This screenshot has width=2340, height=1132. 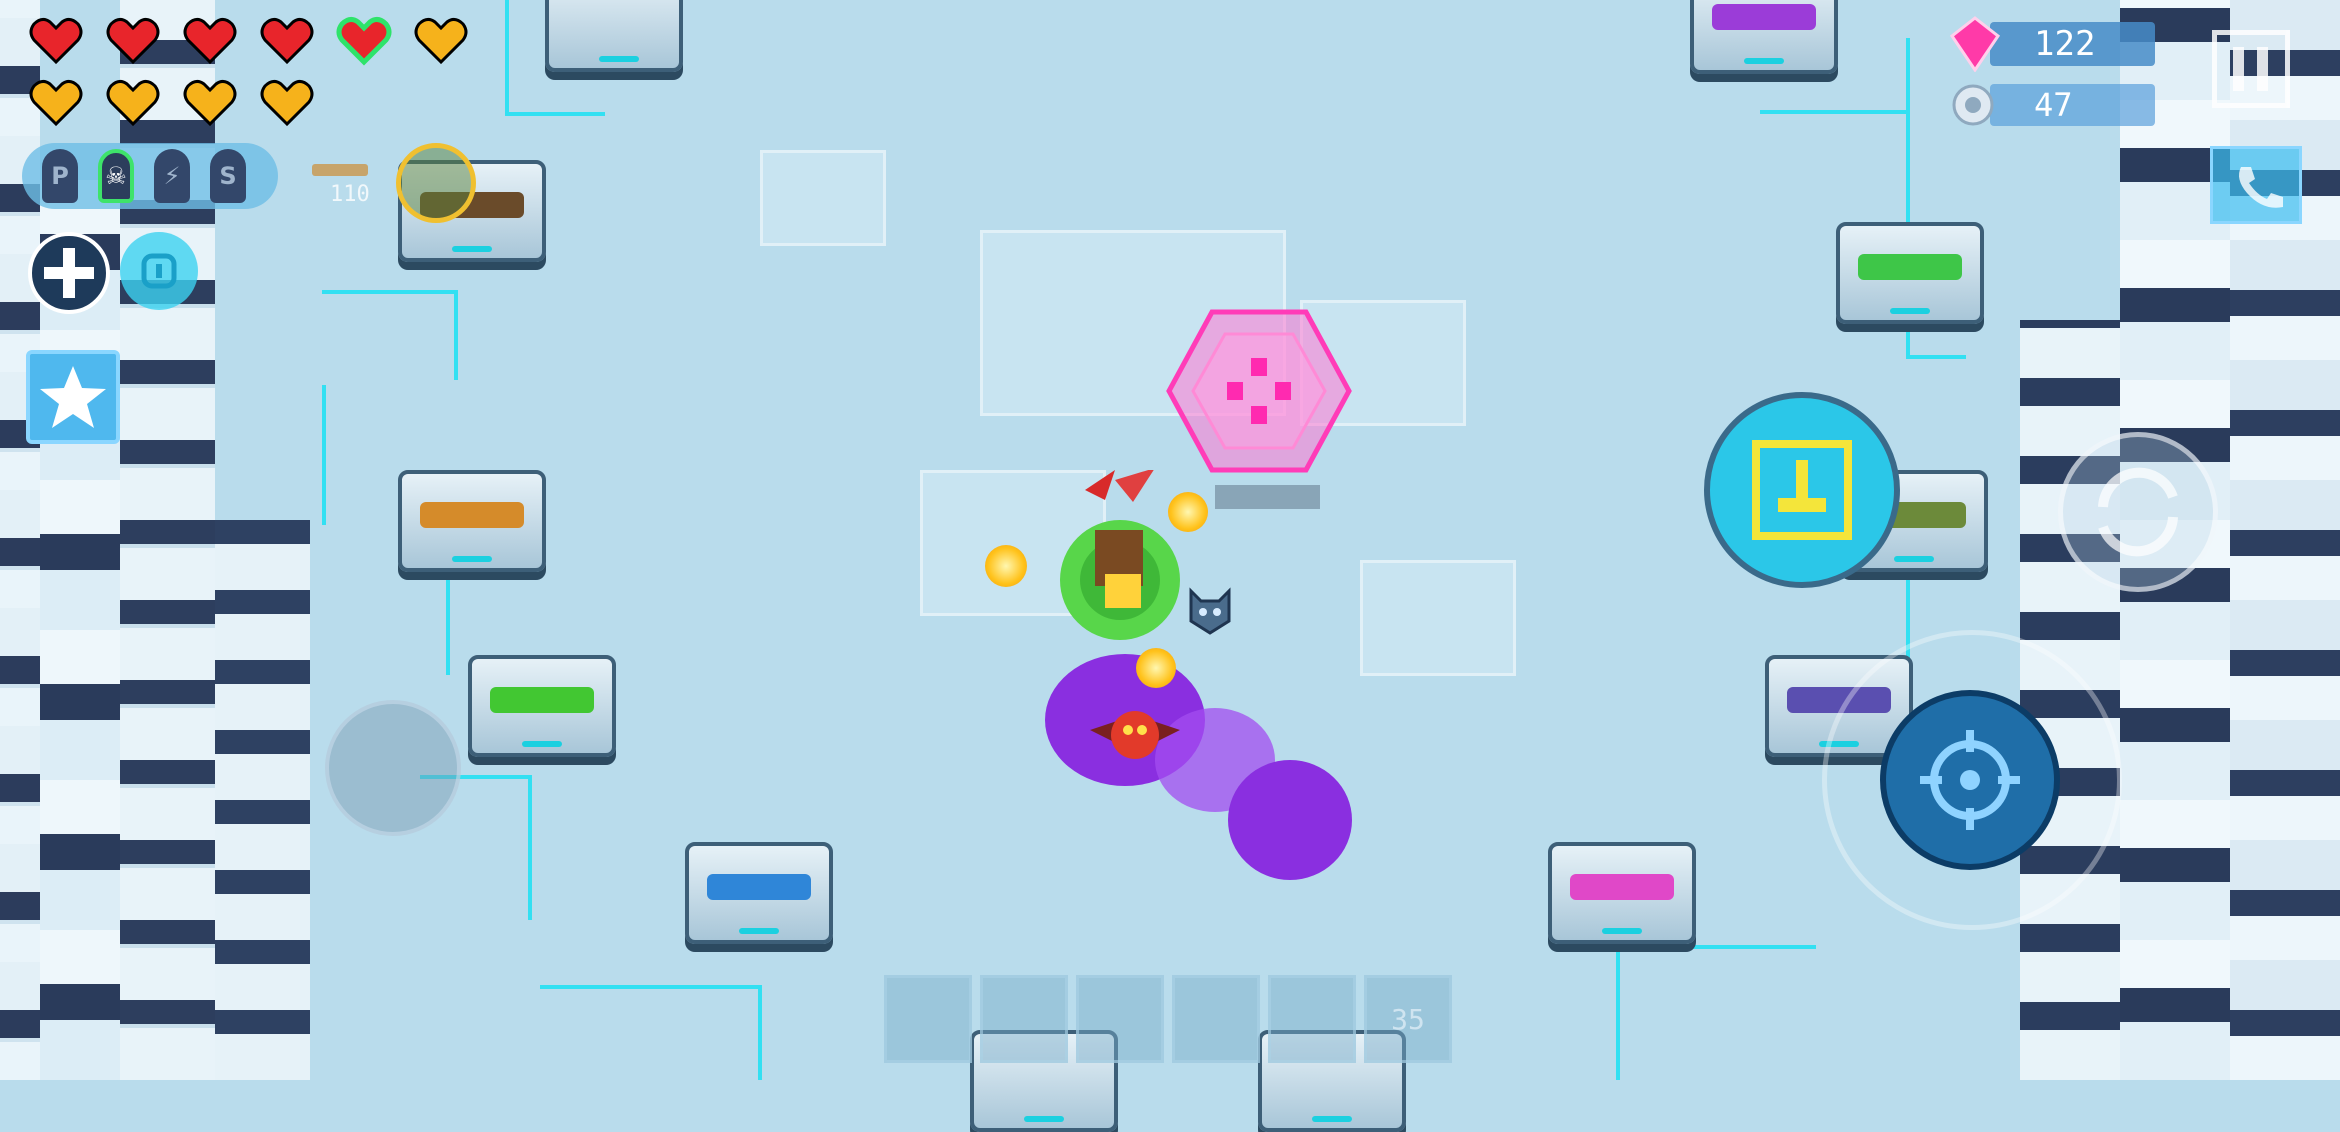 I want to click on gems-counter: 122, so click(x=2072, y=44).